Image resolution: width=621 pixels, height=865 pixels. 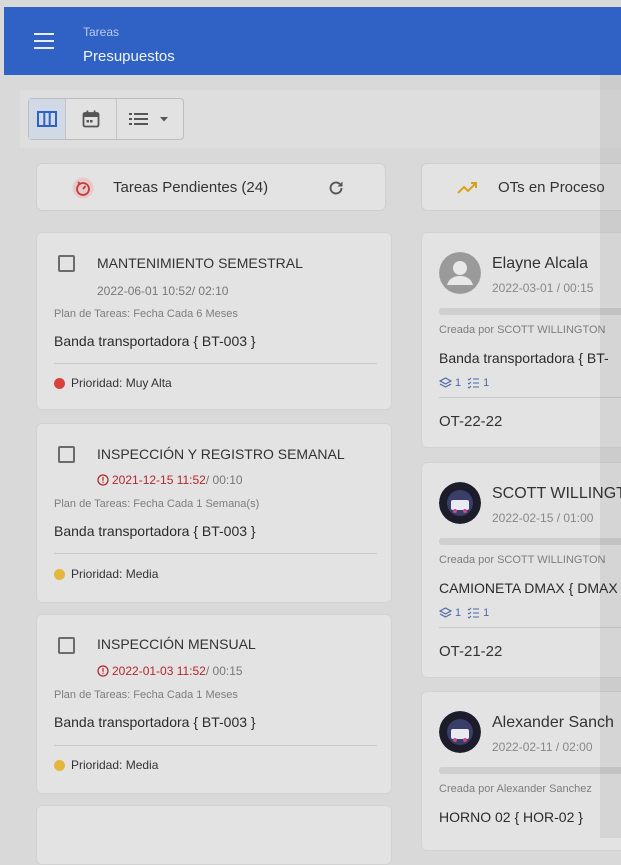 I want to click on task-date: 2022-06-01 10:52/ 02:10, so click(x=163, y=291).